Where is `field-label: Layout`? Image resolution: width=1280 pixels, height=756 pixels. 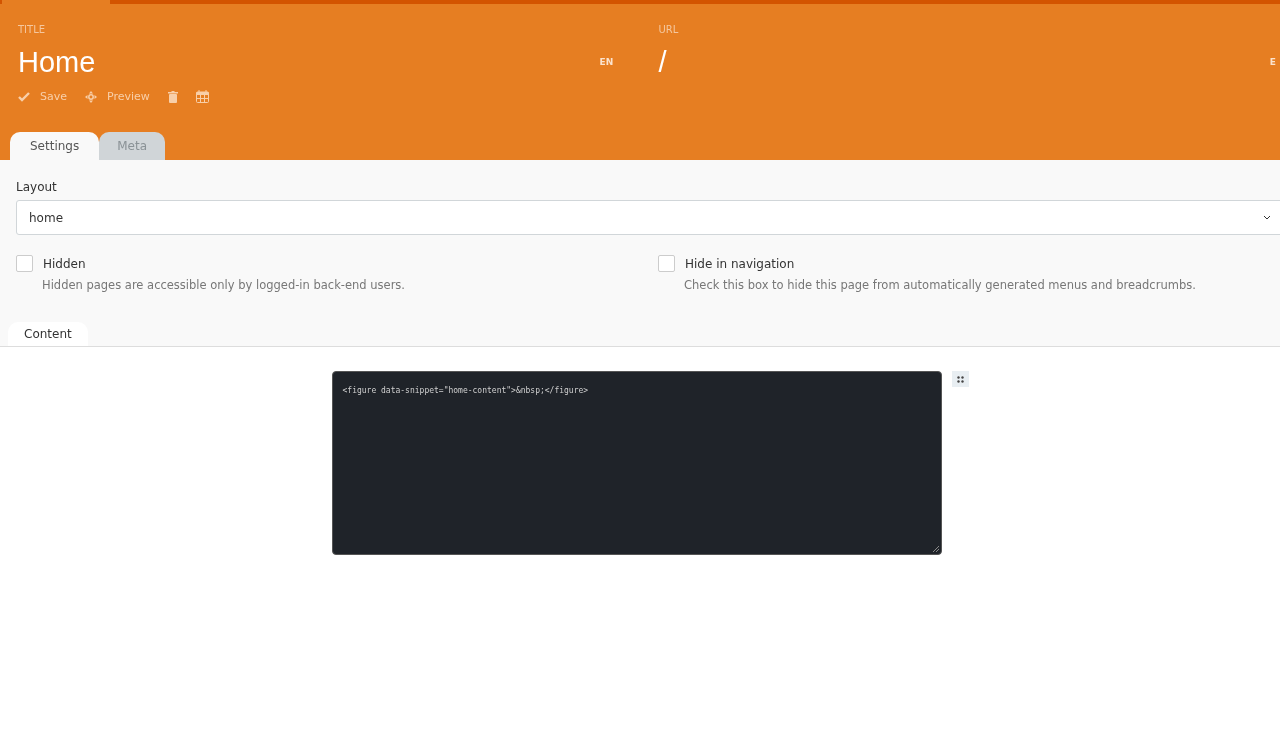
field-label: Layout is located at coordinates (37, 187).